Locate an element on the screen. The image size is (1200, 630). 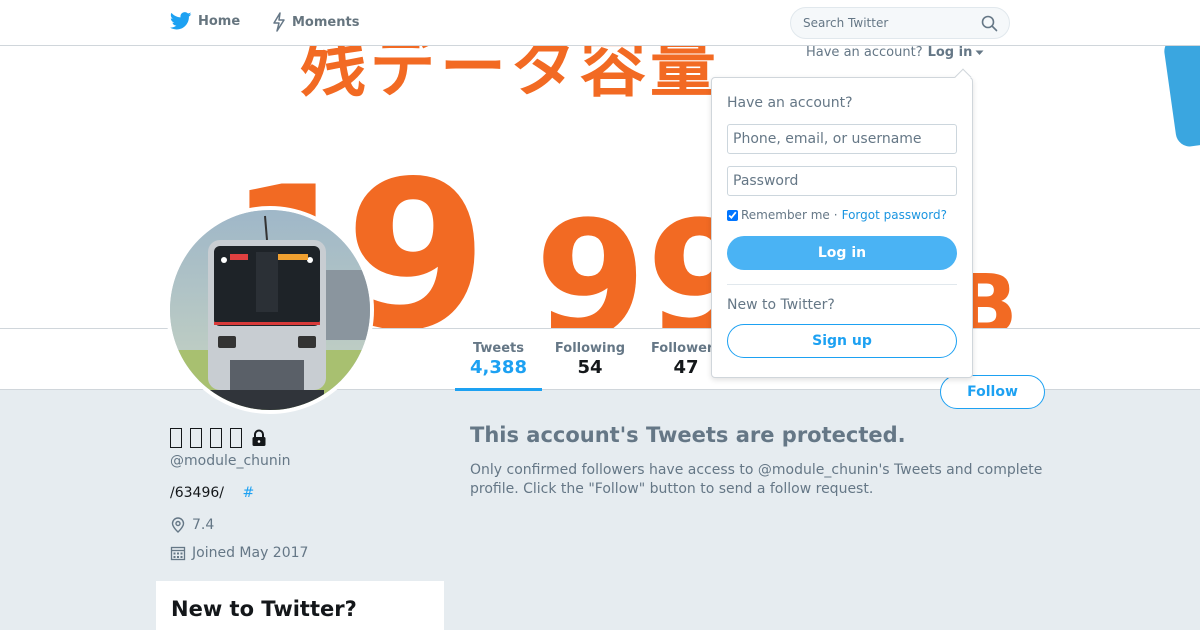
avatar-image is located at coordinates (270, 310).